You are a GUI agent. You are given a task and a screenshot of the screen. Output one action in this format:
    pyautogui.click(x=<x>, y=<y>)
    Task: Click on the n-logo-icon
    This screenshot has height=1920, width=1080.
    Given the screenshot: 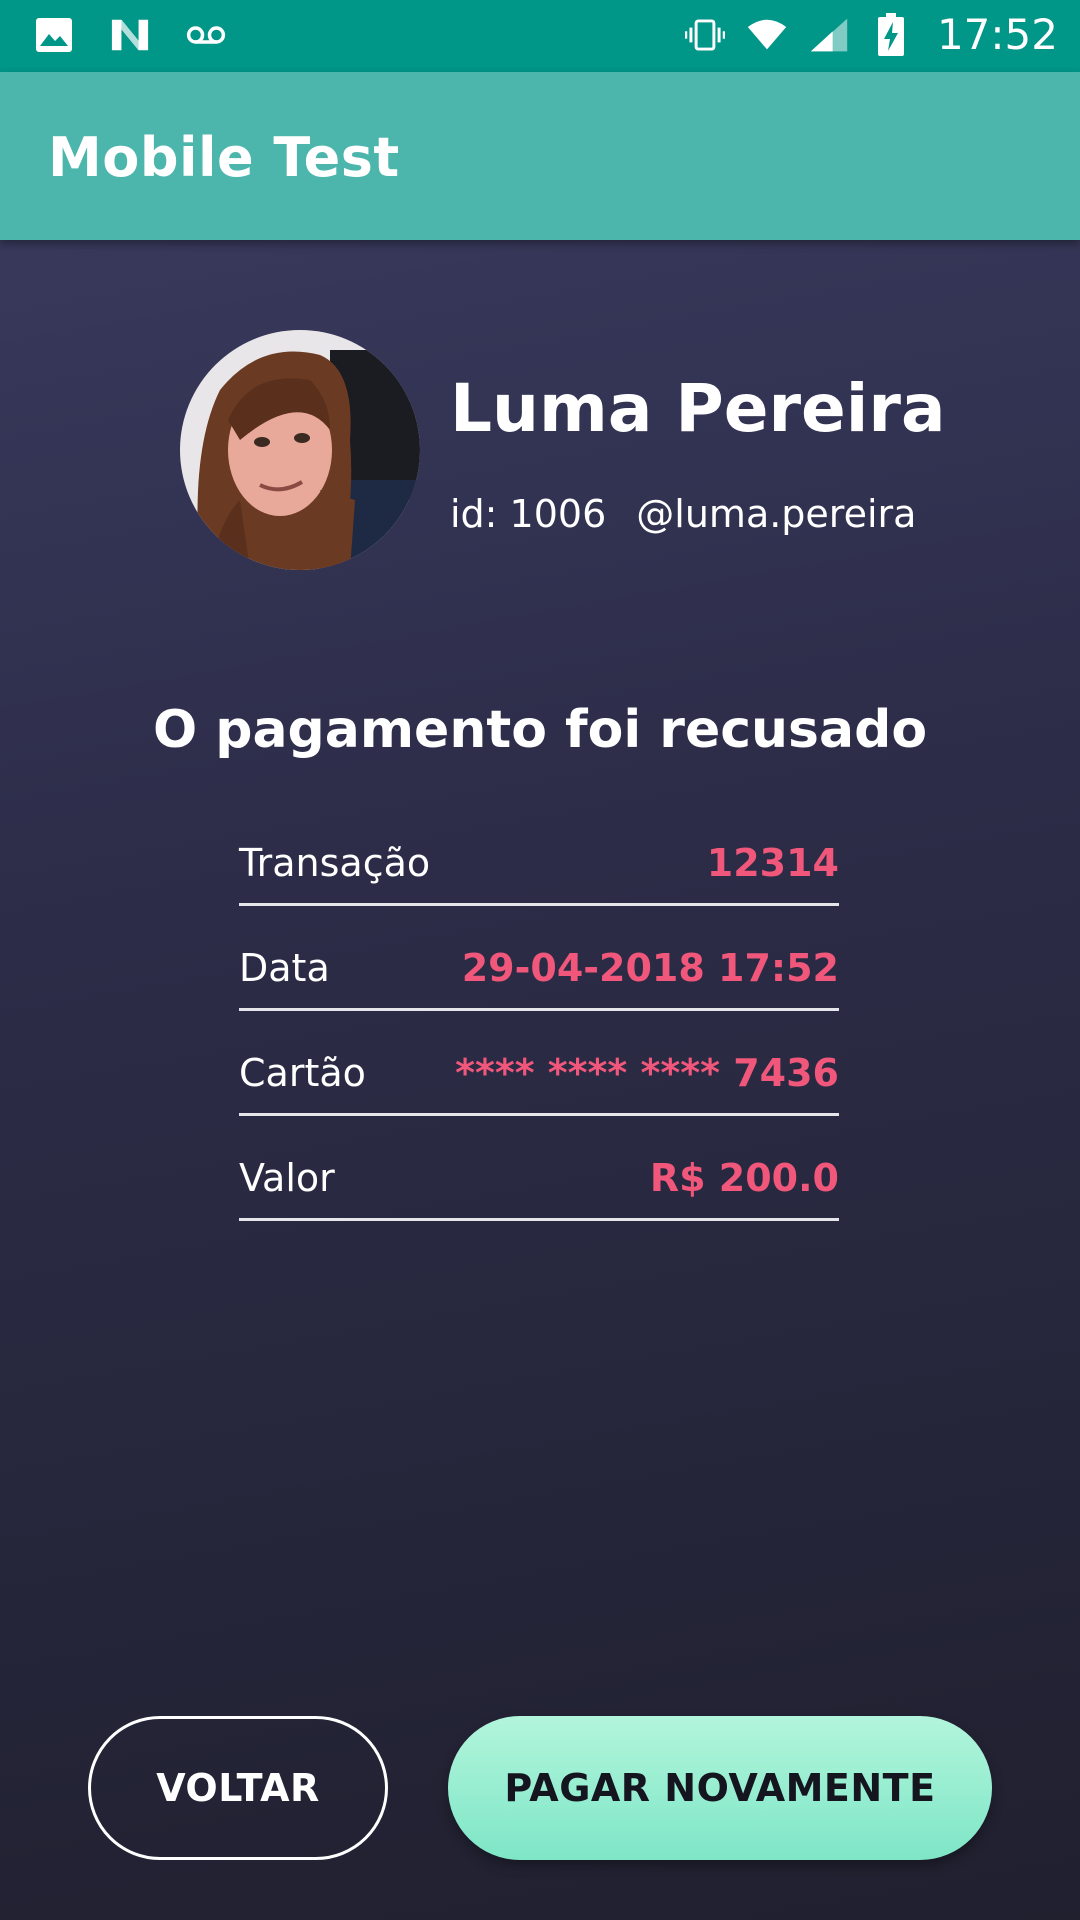 What is the action you would take?
    pyautogui.click(x=130, y=35)
    